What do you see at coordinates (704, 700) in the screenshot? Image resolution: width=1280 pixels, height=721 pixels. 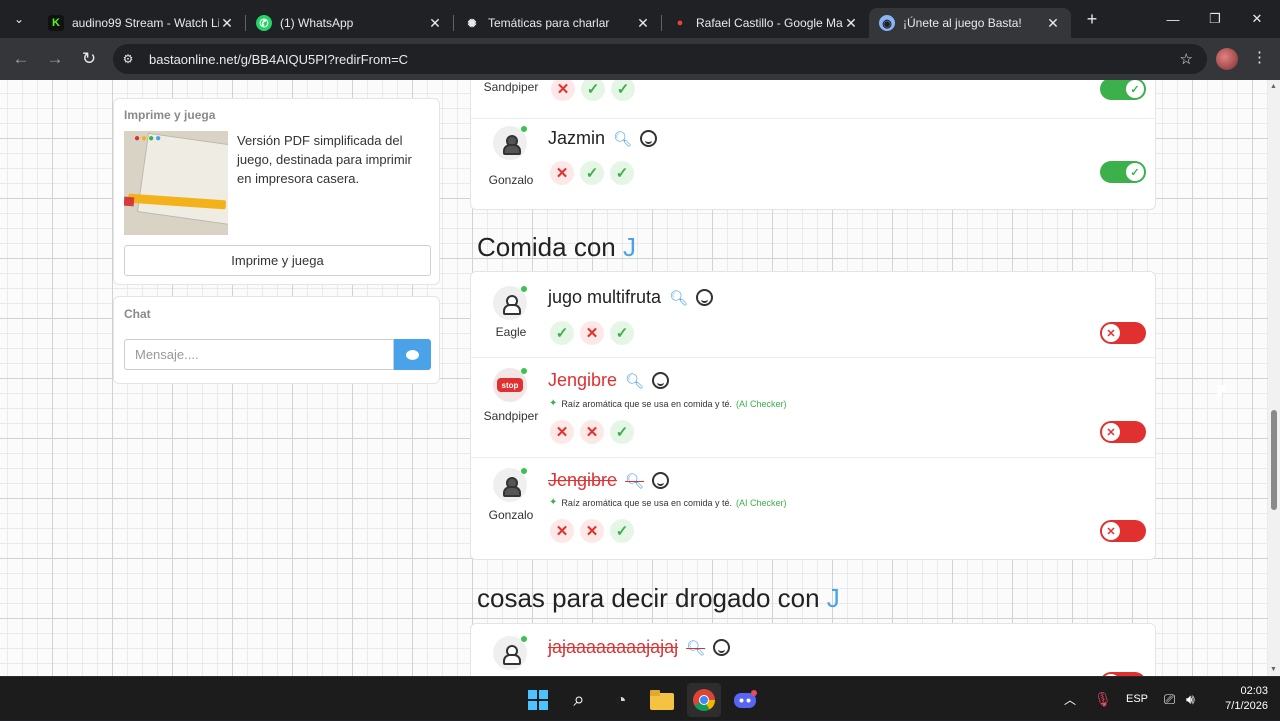 I see `chrome-icon` at bounding box center [704, 700].